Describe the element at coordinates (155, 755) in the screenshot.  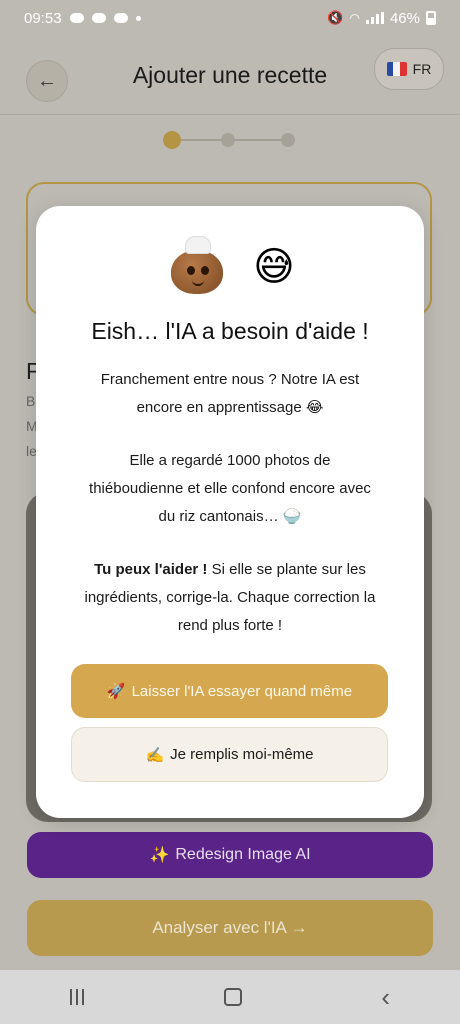
I see `writing-hand-icon: ✍️` at that location.